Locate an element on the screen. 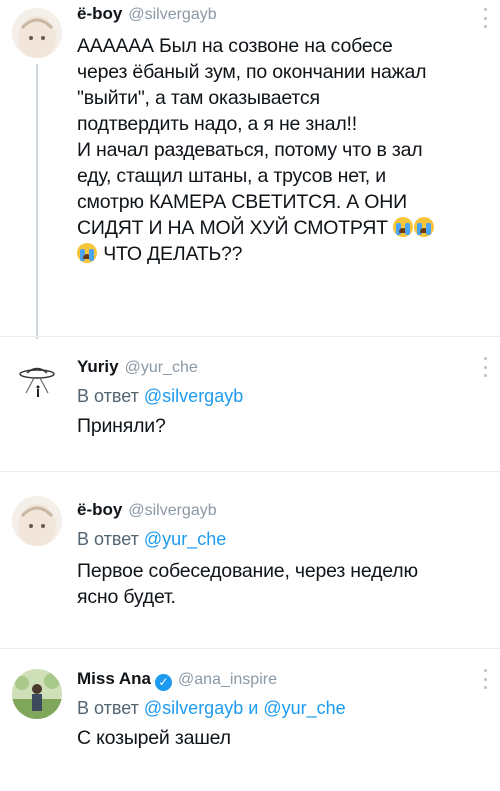  verified-badge-icon: ✓ is located at coordinates (164, 682).